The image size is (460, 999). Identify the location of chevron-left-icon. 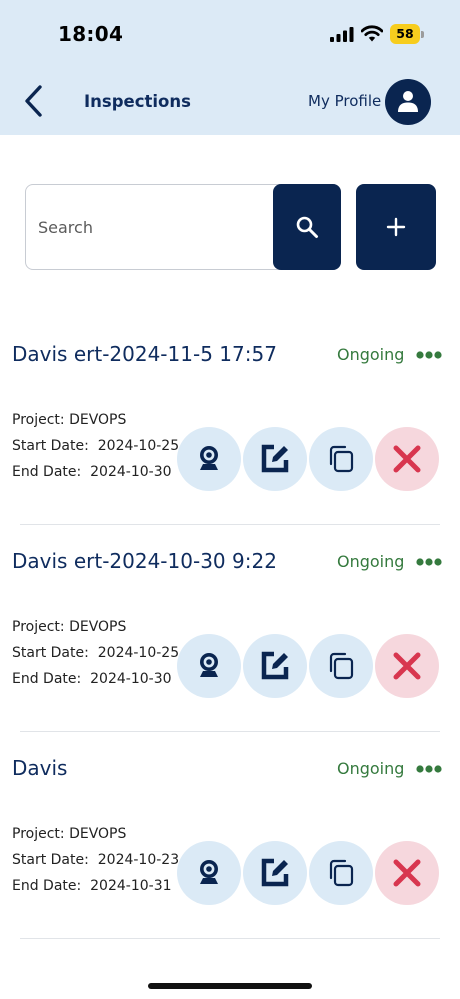
(33, 101).